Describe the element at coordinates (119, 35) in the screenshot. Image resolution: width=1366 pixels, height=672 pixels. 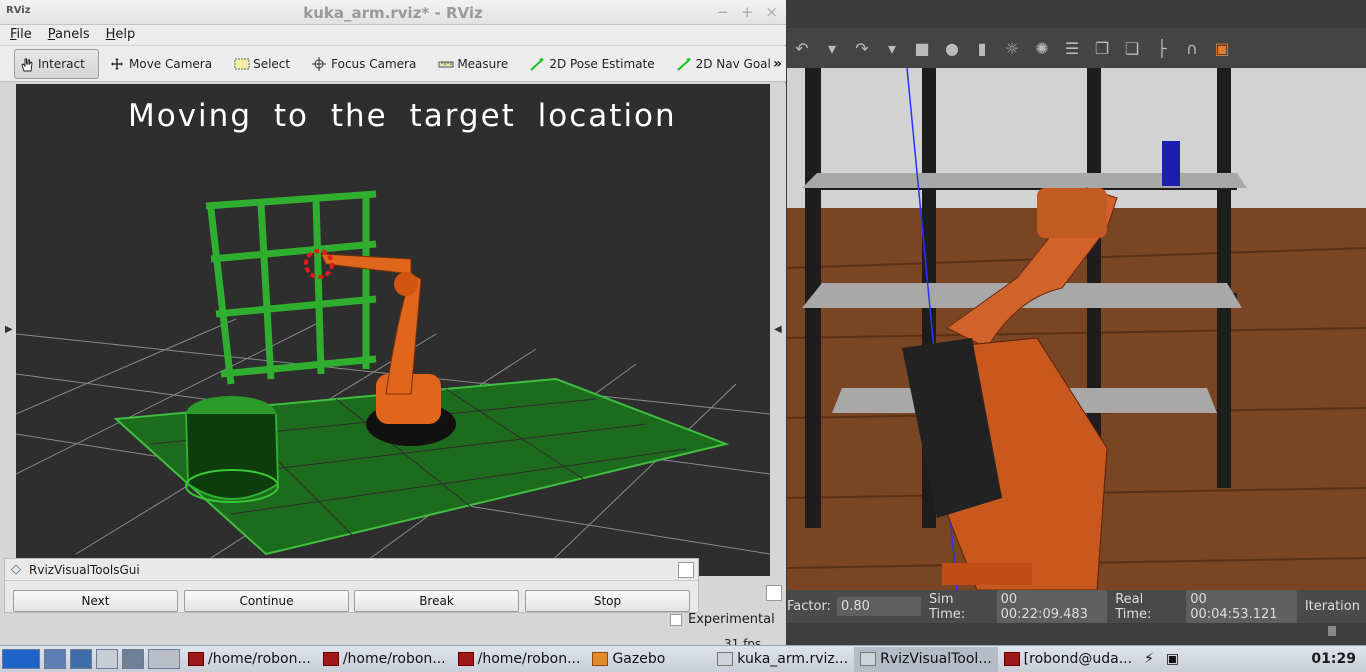
I see `menu-help: Help` at that location.